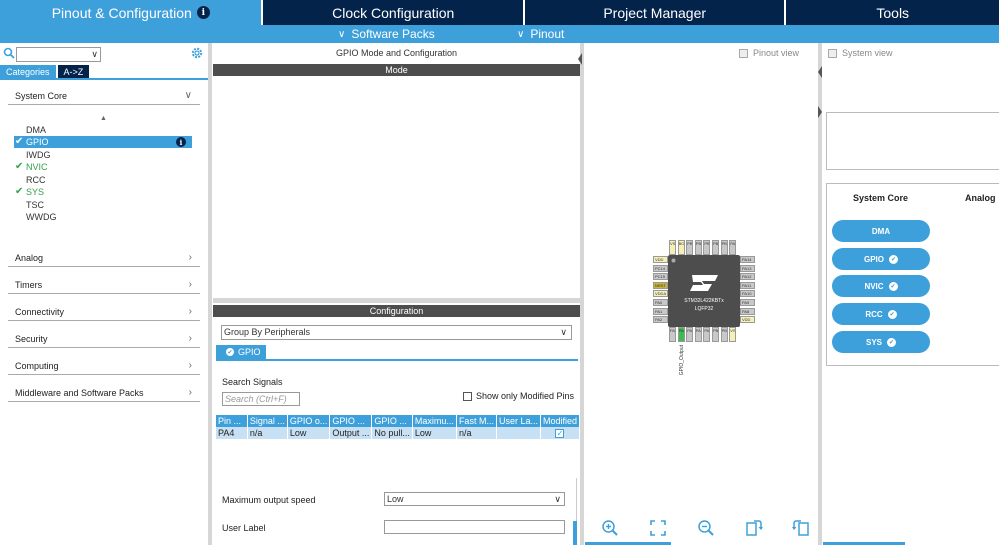  I want to click on pin-pa13: PA13, so click(747, 268).